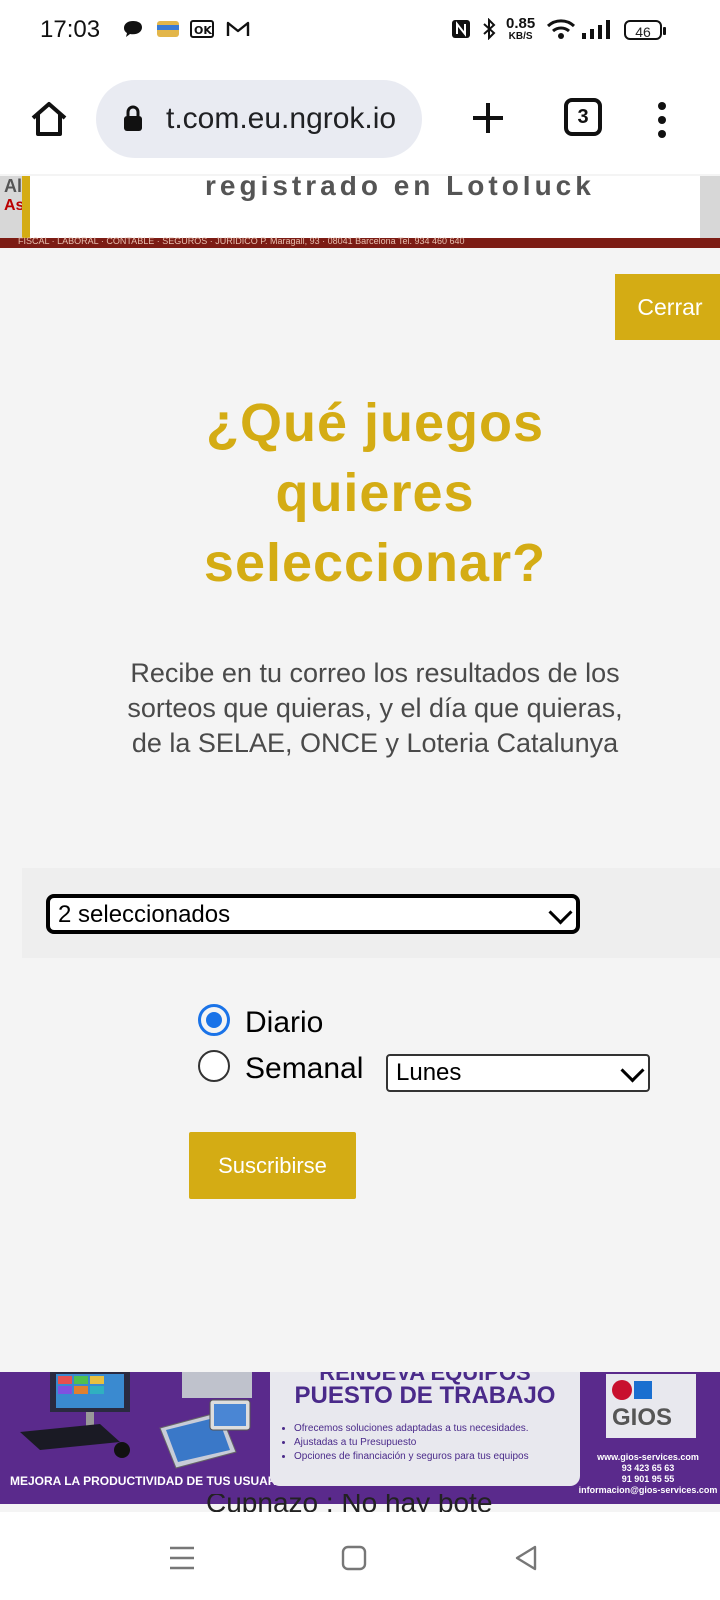 The image size is (720, 1600). What do you see at coordinates (272, 1165) in the screenshot?
I see `subscribe-button: Suscribirse` at bounding box center [272, 1165].